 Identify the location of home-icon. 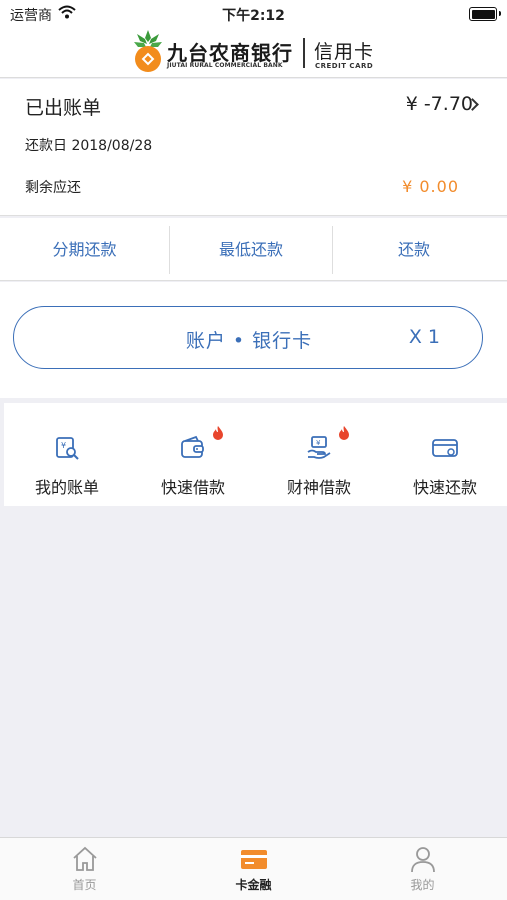
(85, 859).